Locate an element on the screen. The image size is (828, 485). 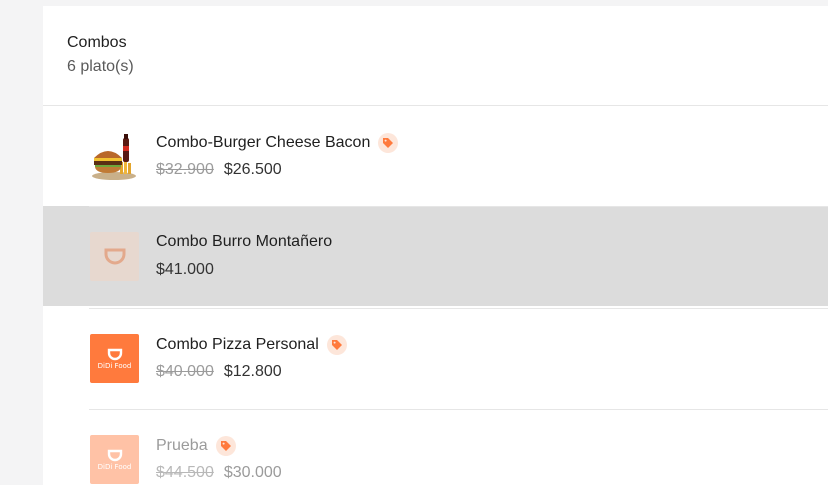
didi-logo-placeholder-icon is located at coordinates (114, 256).